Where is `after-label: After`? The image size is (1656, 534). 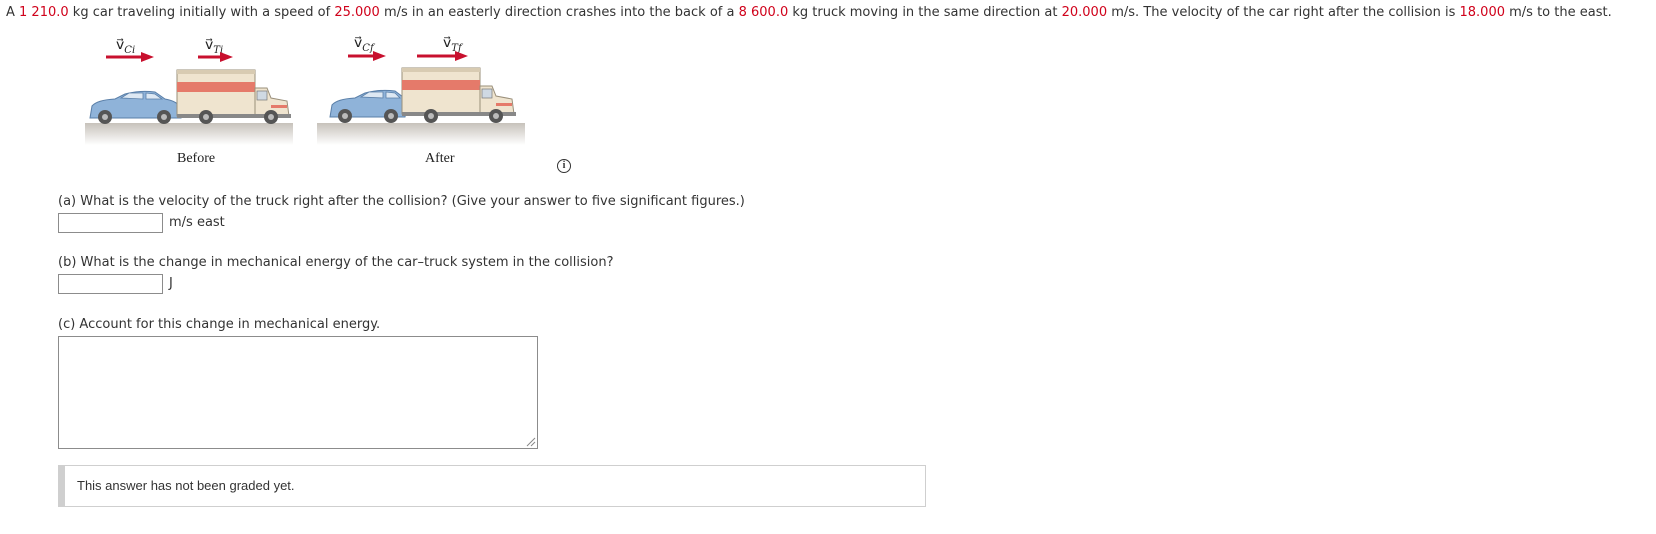 after-label: After is located at coordinates (440, 158).